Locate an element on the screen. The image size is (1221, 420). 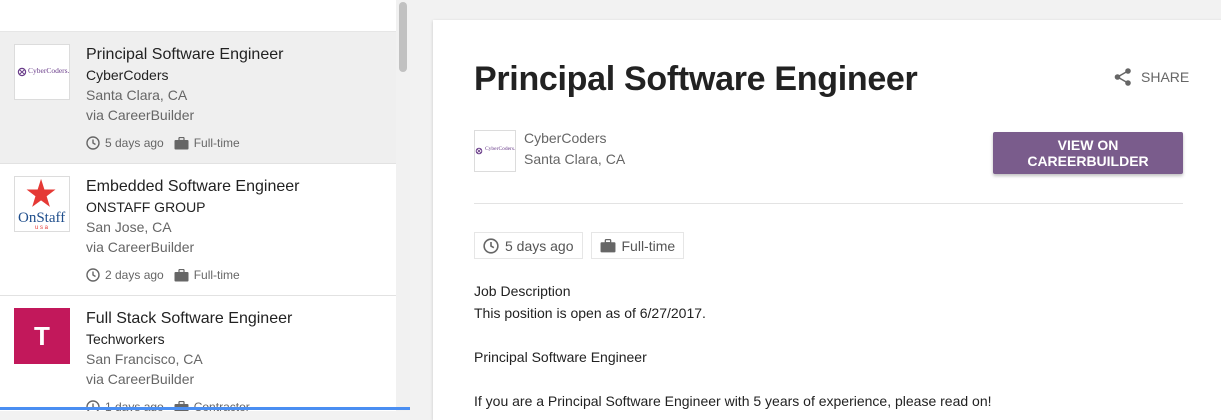
type-chip: Full-time is located at coordinates (637, 245).